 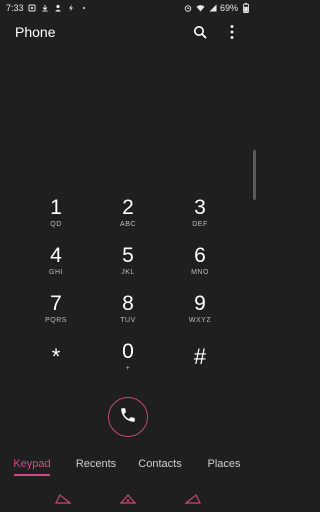 What do you see at coordinates (128, 351) in the screenshot?
I see `key-digit: 0` at bounding box center [128, 351].